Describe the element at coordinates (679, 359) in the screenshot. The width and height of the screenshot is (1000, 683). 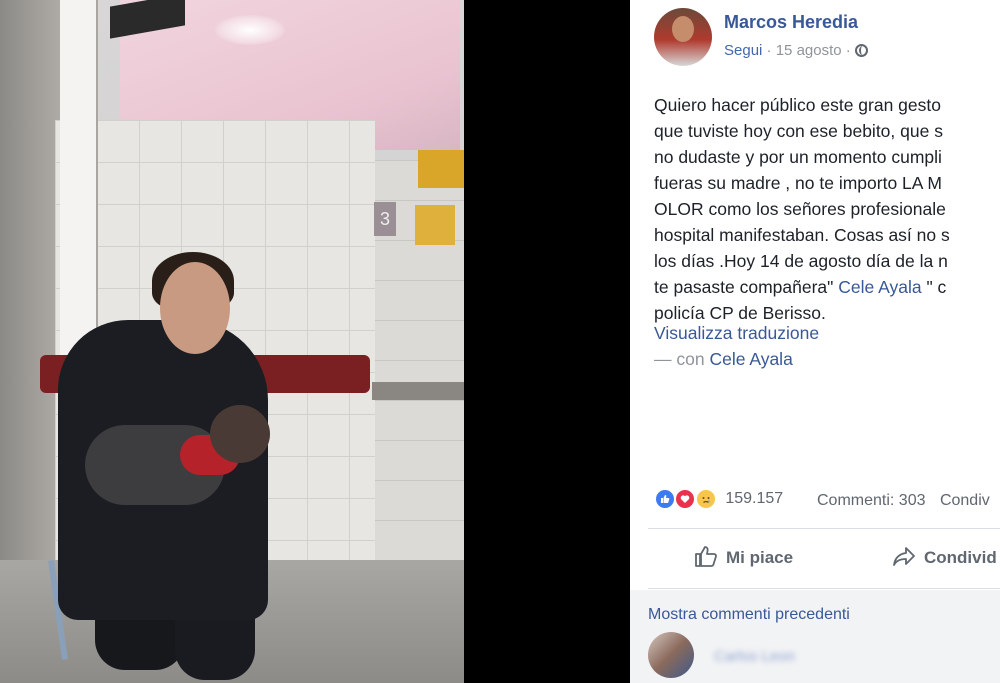
I see `with-prefix: — con` at that location.